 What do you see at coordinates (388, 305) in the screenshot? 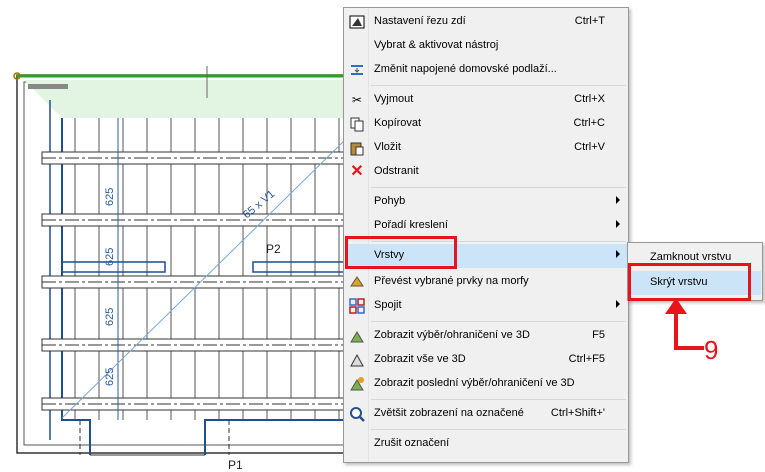
I see `menu-item-label: Spojit` at bounding box center [388, 305].